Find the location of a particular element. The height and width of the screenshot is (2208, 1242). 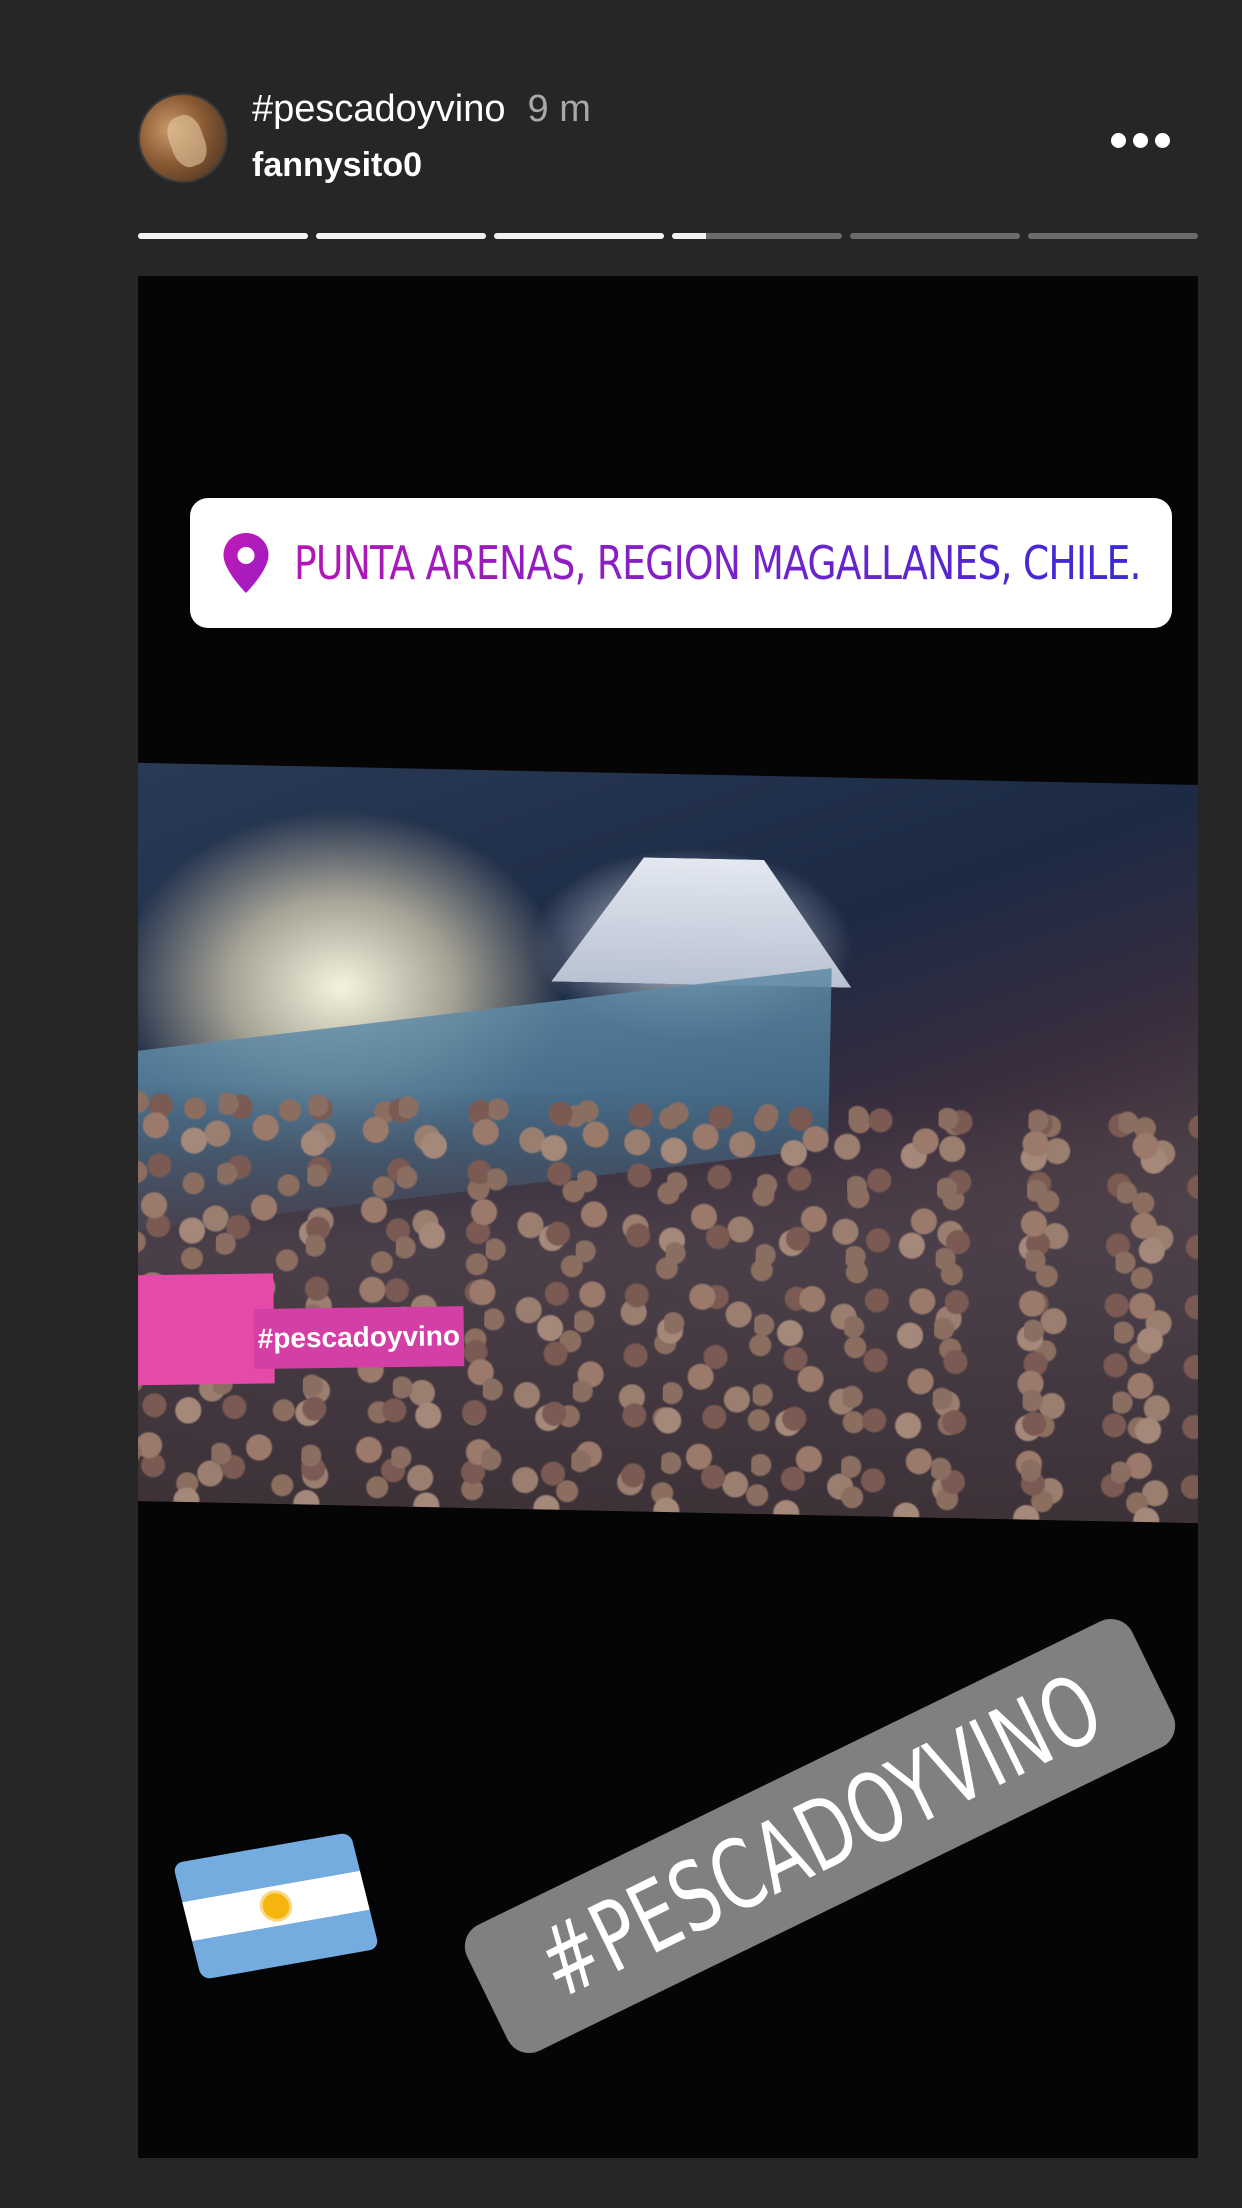

hashtag-sticker: #PESCADOYVINO is located at coordinates (820, 1836).